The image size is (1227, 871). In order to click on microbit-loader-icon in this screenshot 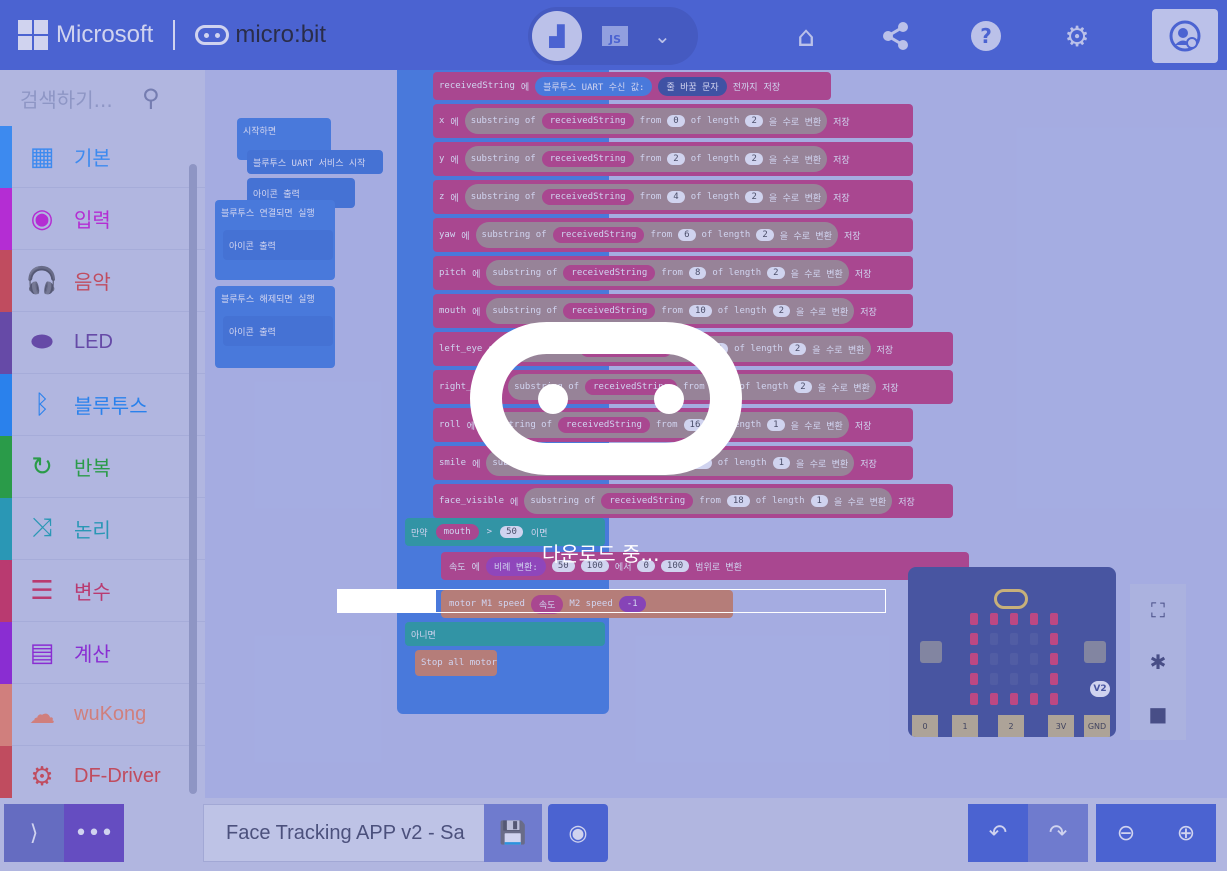, I will do `click(606, 398)`.